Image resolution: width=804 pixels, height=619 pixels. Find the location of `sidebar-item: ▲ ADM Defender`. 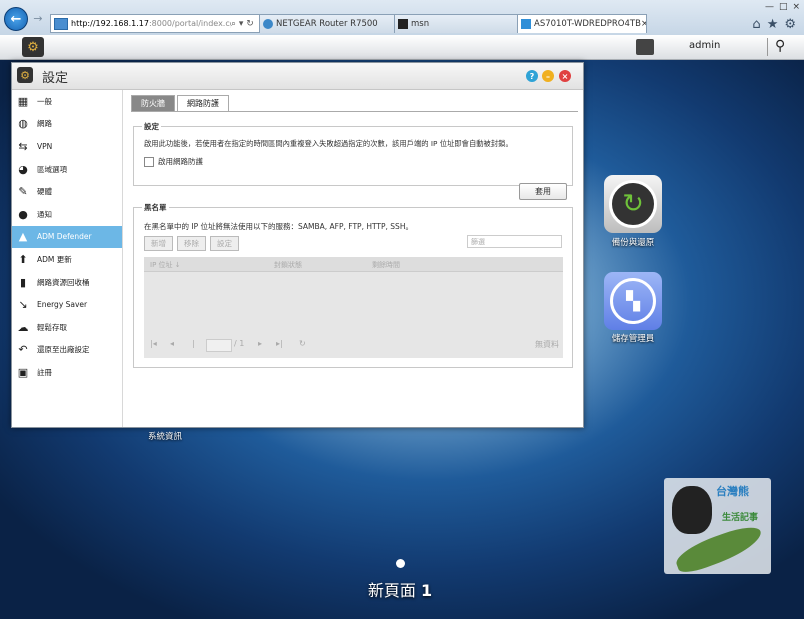

sidebar-item: ▲ ADM Defender is located at coordinates (67, 237).